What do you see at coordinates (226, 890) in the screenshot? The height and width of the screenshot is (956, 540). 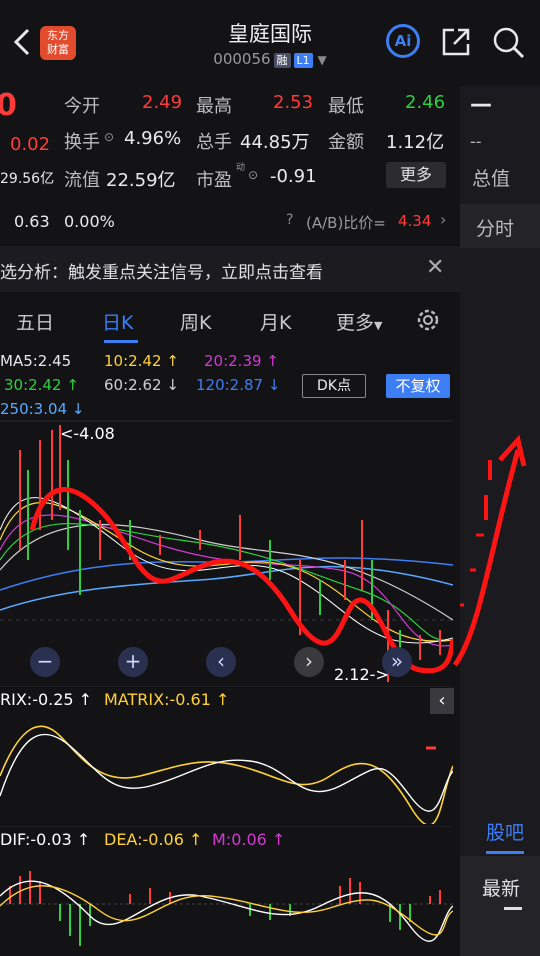 I see `macd-indicator-chart` at bounding box center [226, 890].